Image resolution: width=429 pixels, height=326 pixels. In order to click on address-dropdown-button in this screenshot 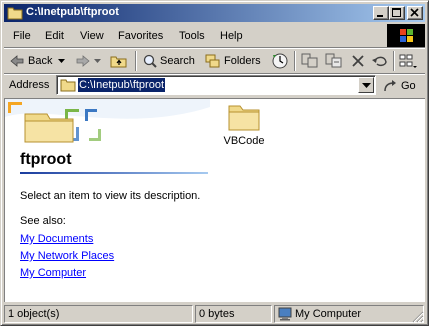, I will do `click(366, 85)`.